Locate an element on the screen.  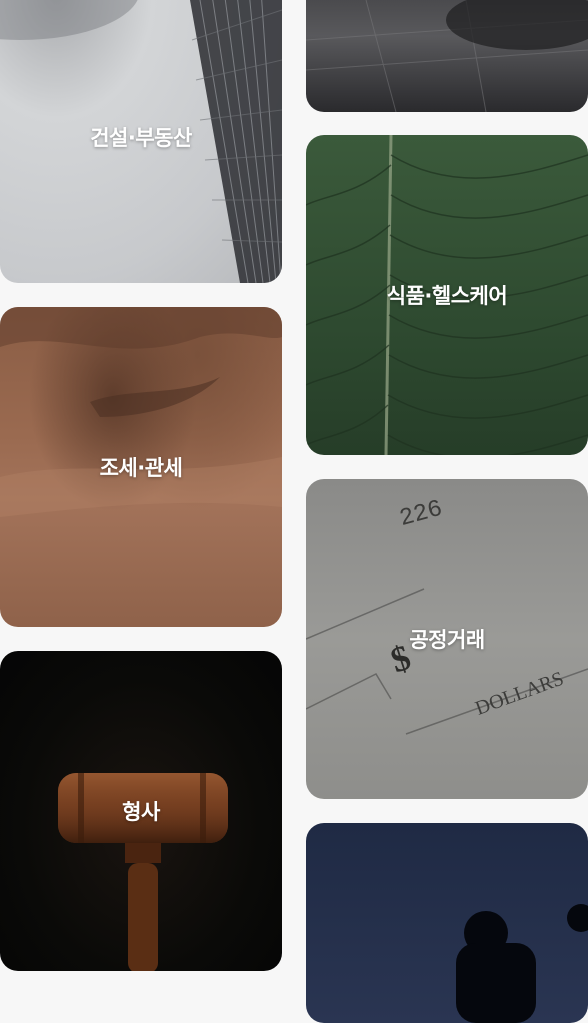
card-label: 조세·관세 is located at coordinates (141, 468).